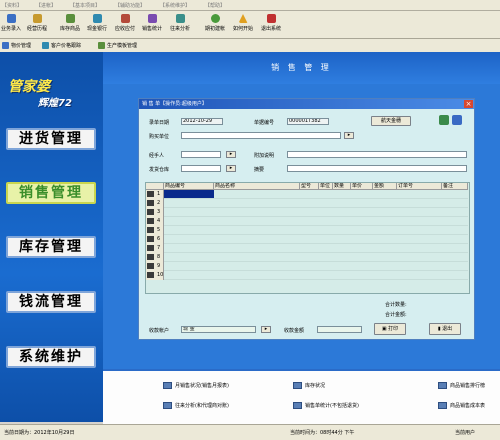  Describe the element at coordinates (125, 25) in the screenshot. I see `toolbar-receivable-button: 应收应付` at that location.